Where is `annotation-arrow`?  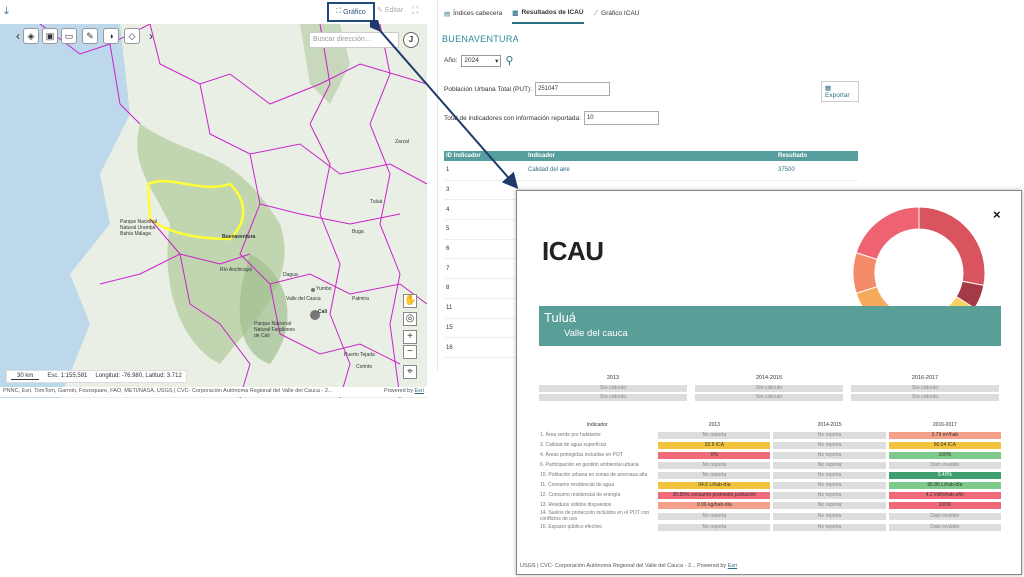
annotation-arrow is located at coordinates (444, 105).